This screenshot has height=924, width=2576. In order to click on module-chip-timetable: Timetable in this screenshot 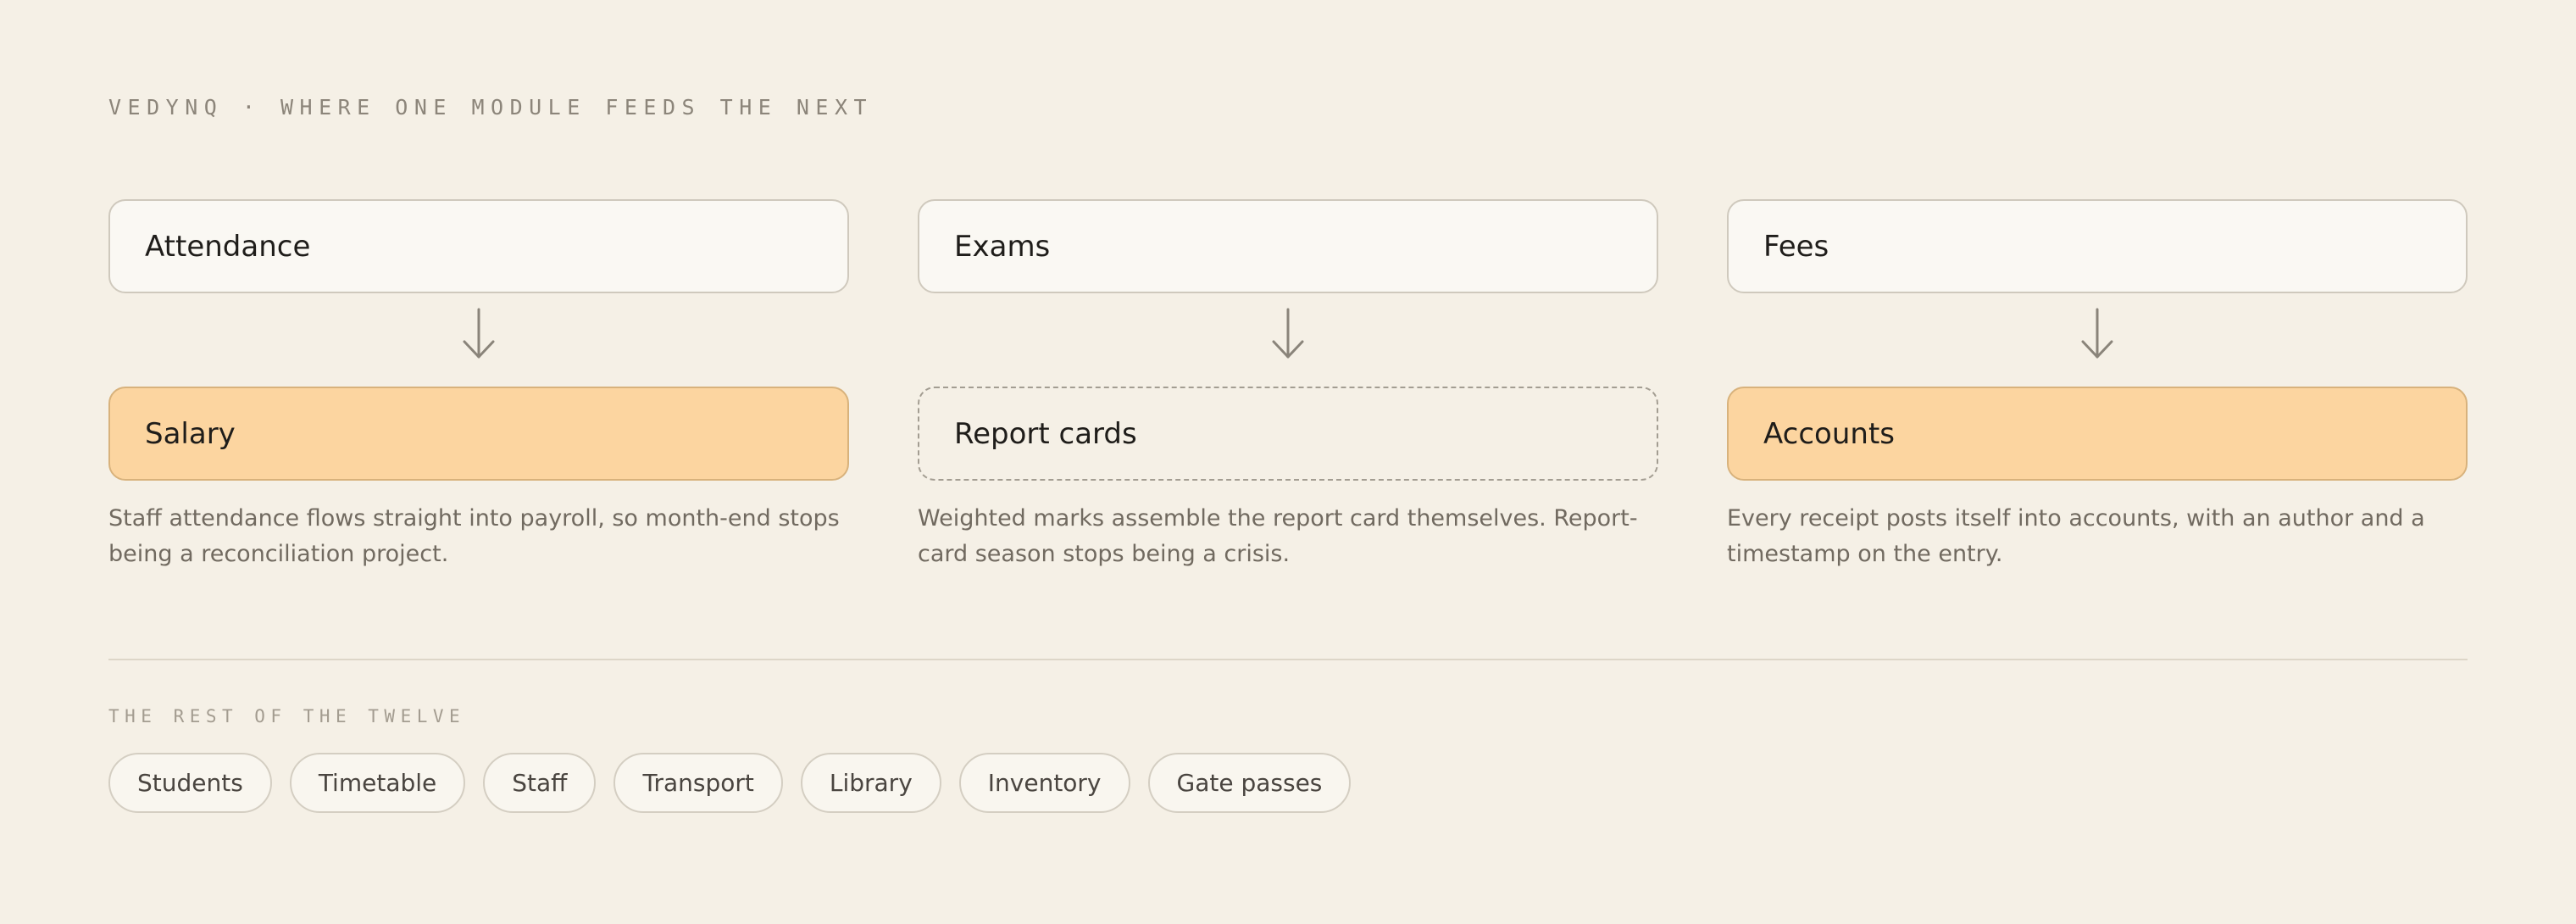, I will do `click(377, 783)`.